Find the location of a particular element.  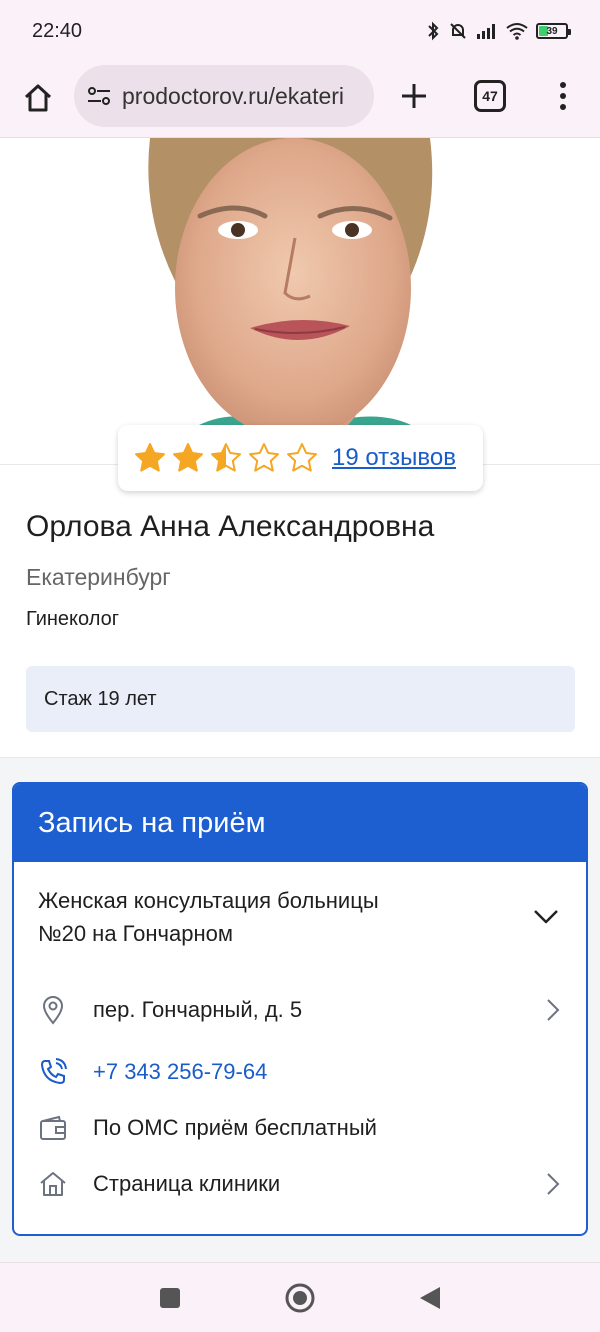

tabs-button: 47 is located at coordinates (490, 96).